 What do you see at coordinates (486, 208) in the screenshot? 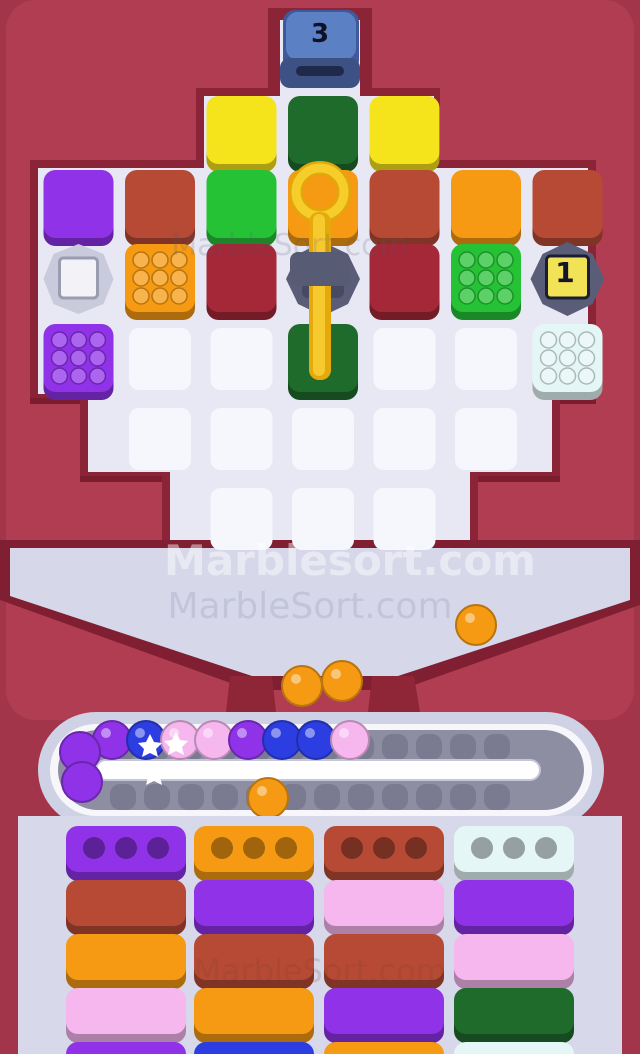
I see `orange-tile` at bounding box center [486, 208].